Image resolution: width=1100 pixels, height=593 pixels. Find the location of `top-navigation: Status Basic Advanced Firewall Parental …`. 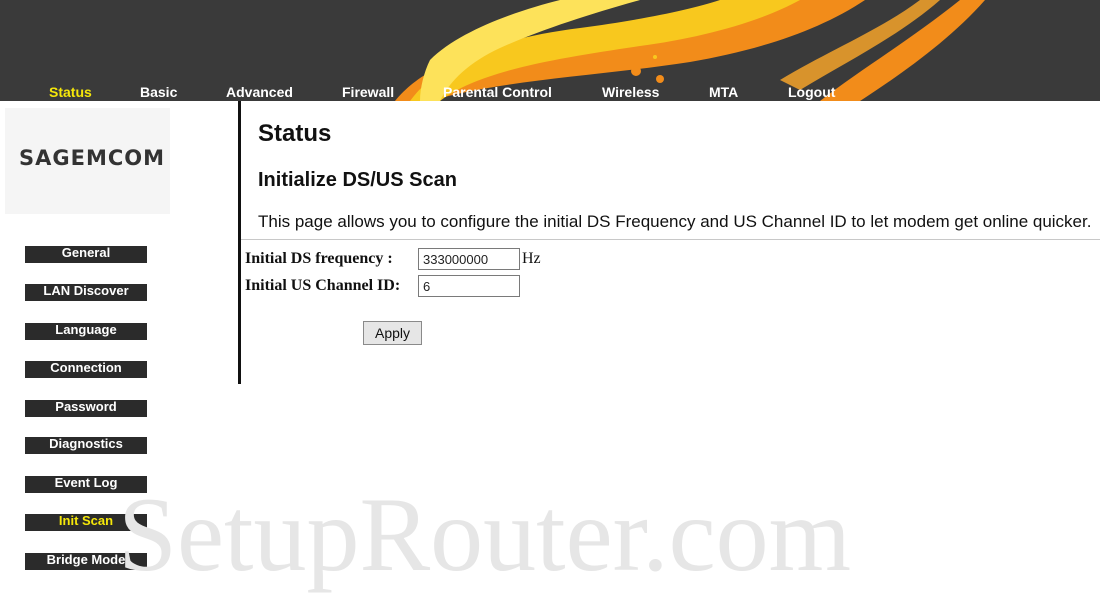

top-navigation: Status Basic Advanced Firewall Parental … is located at coordinates (550, 92).